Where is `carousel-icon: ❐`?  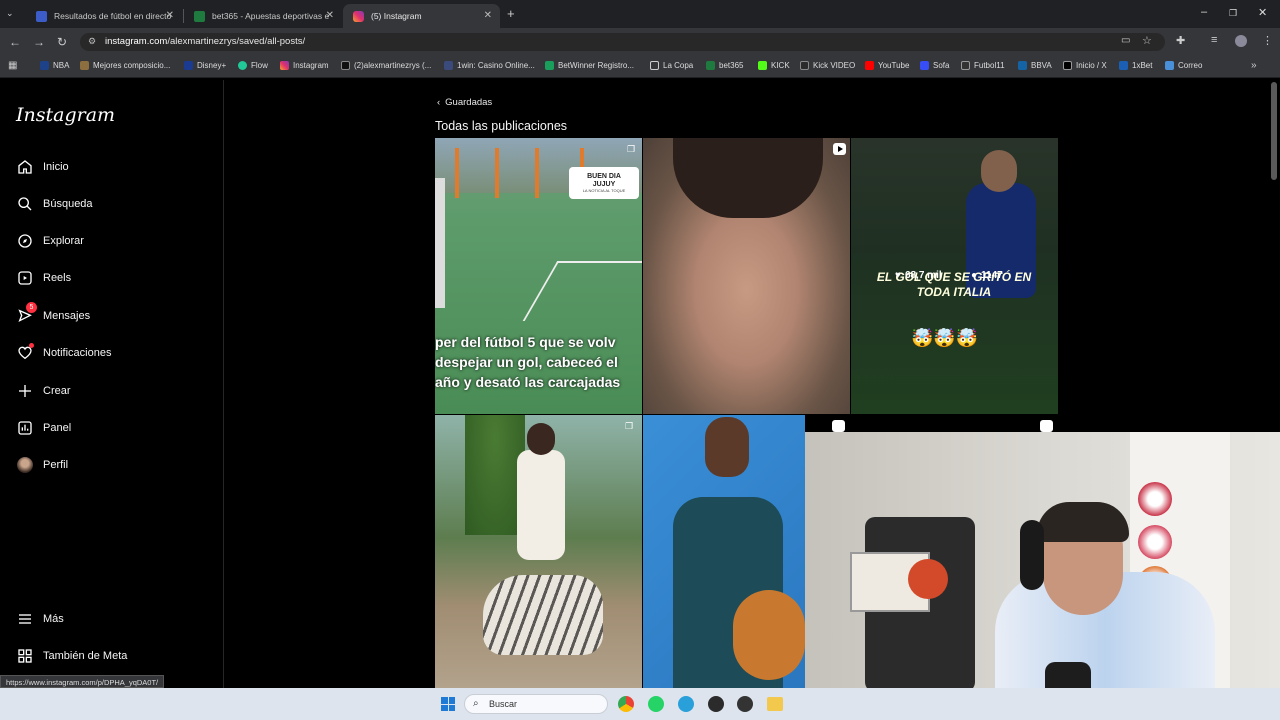
carousel-icon: ❐ is located at coordinates (629, 426).